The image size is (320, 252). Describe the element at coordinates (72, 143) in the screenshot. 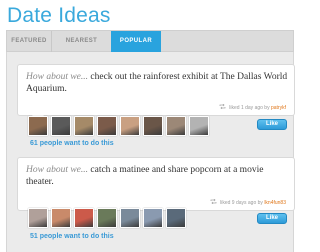

I see `want-count-link: 61 people want to do this` at that location.